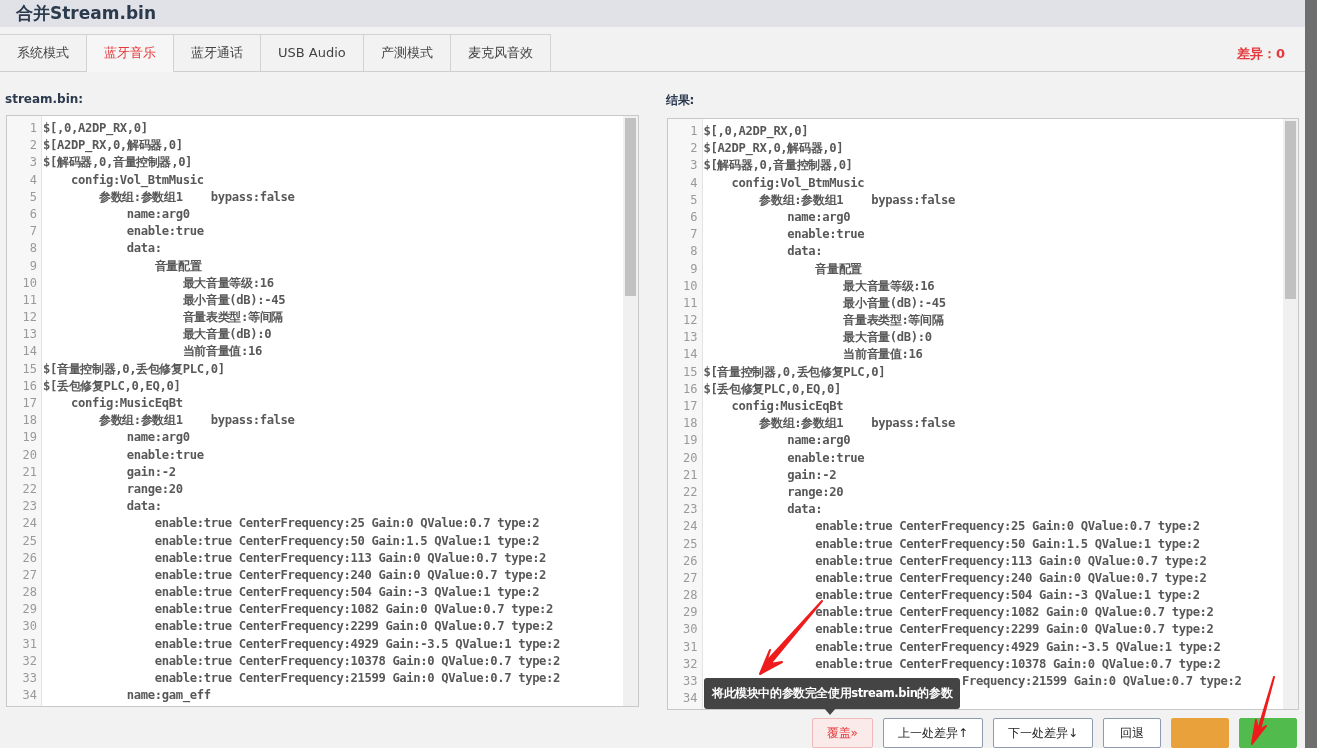 Image resolution: width=1317 pixels, height=748 pixels. I want to click on code-line: enable:true CenterFrequency:113 Gain:0 QValue:0.7 type:2, so click(1011, 561).